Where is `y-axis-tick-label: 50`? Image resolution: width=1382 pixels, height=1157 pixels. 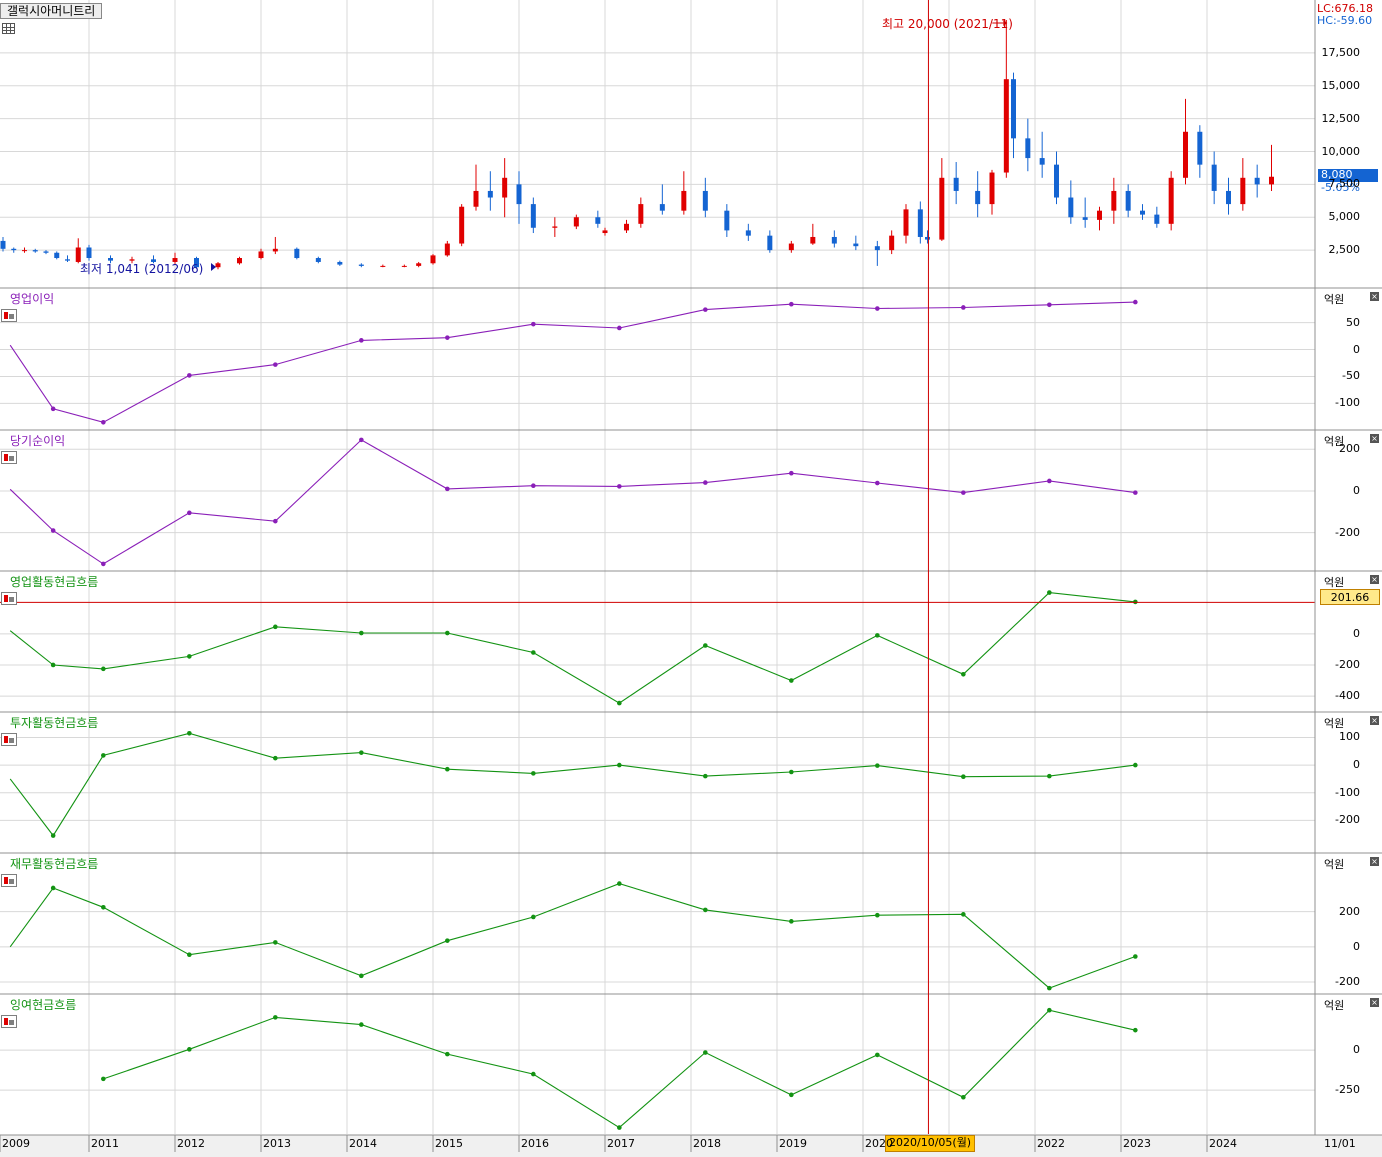 y-axis-tick-label: 50 is located at coordinates (1353, 322).